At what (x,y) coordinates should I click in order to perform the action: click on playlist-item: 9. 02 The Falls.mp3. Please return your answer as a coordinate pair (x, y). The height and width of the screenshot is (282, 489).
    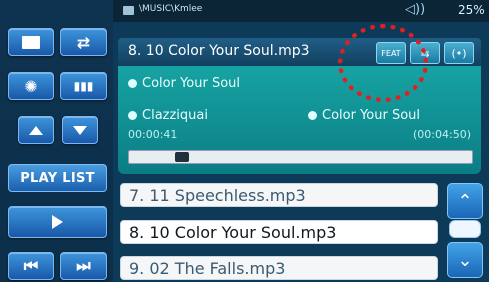
    Looking at the image, I should click on (279, 268).